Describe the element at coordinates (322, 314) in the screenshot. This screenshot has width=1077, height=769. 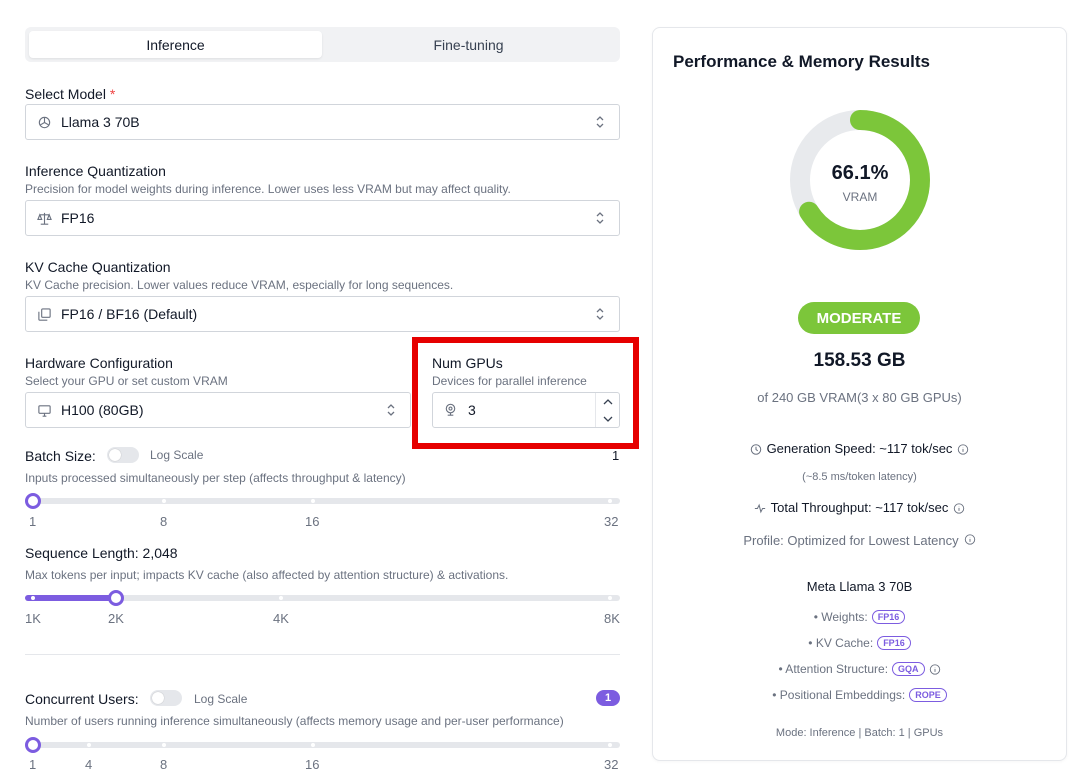
I see `kv-quant-select: FP16 / BF16 (Default)` at that location.